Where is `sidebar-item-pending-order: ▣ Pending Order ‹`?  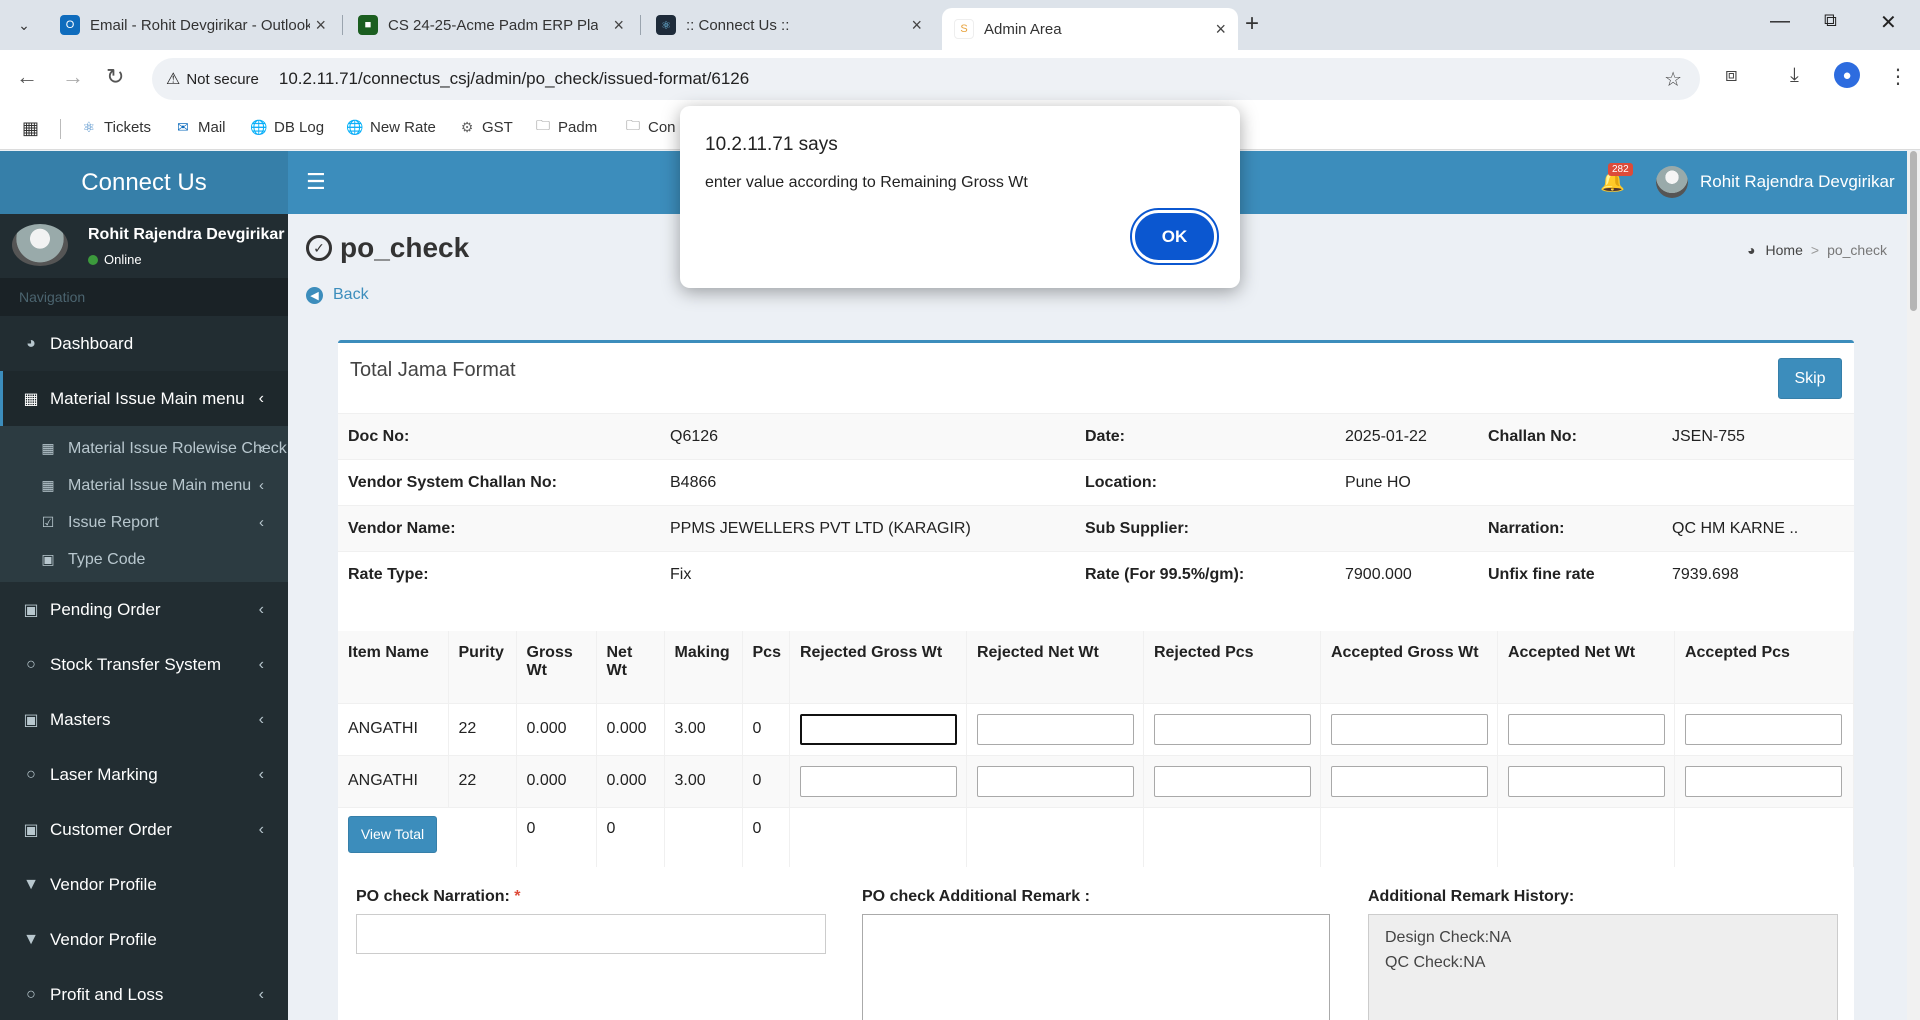 sidebar-item-pending-order: ▣ Pending Order ‹ is located at coordinates (144, 609).